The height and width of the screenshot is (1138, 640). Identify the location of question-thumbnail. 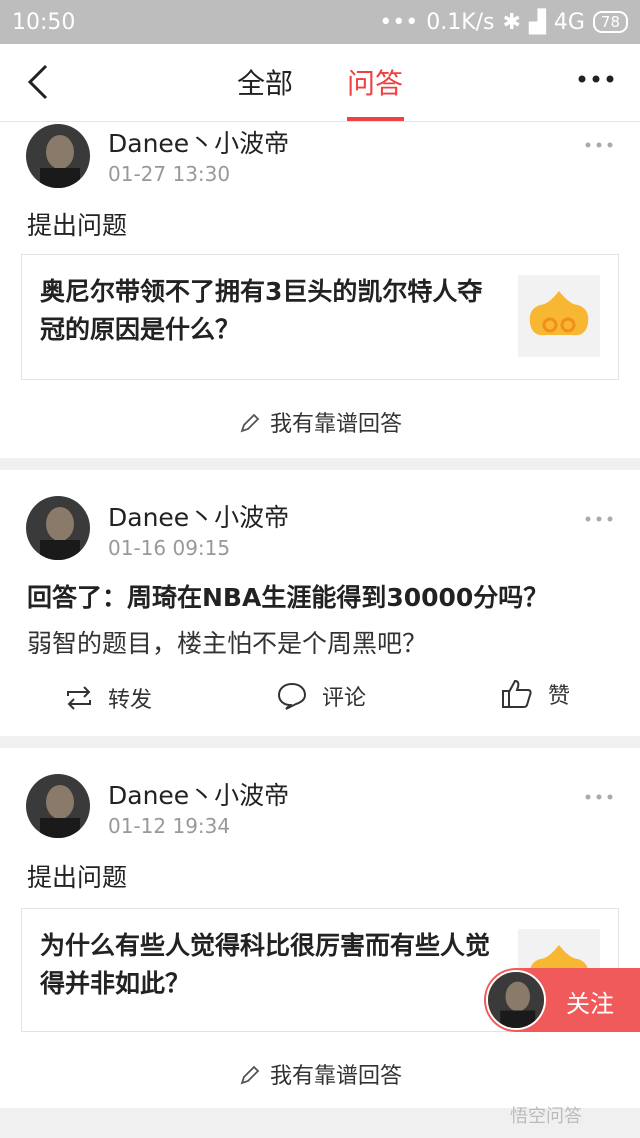
(559, 316).